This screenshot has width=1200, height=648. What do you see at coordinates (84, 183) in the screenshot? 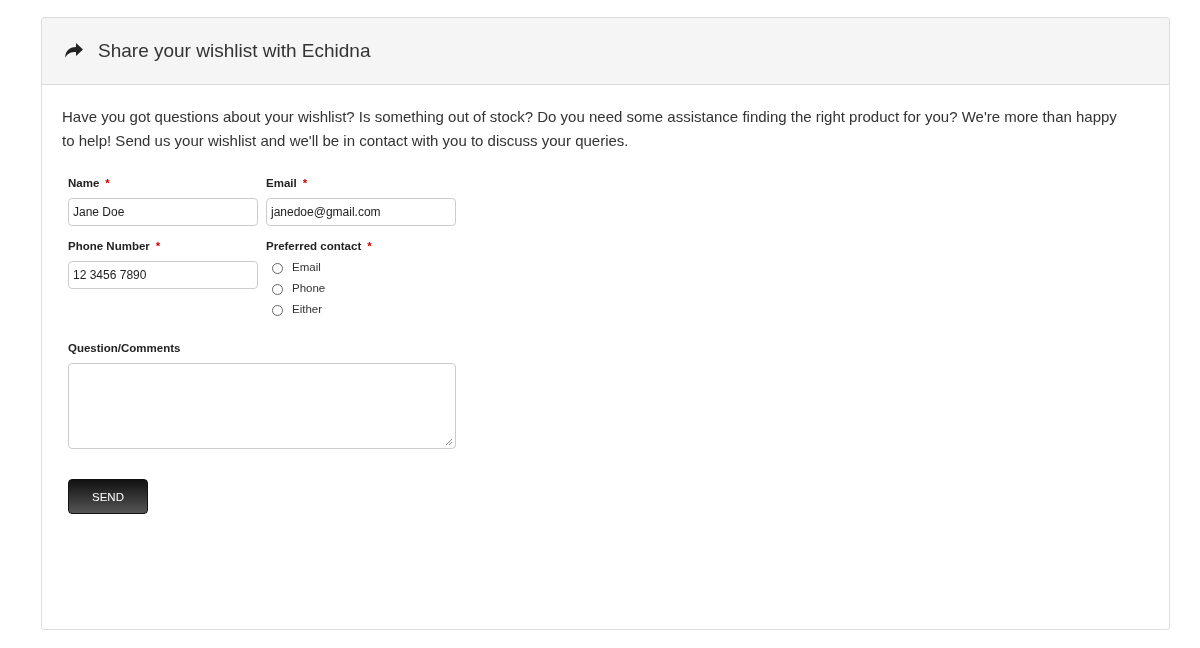
I see `field-label: Name` at bounding box center [84, 183].